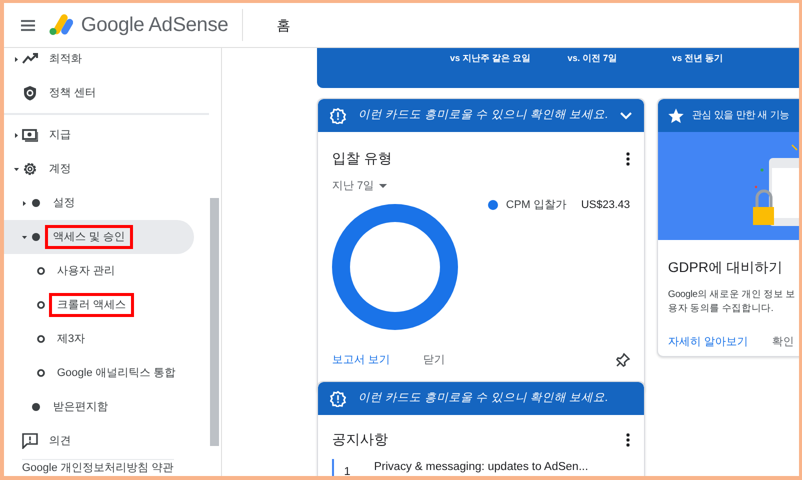  What do you see at coordinates (99, 237) in the screenshot?
I see `sidebar-item: 액세스 및 승인` at bounding box center [99, 237].